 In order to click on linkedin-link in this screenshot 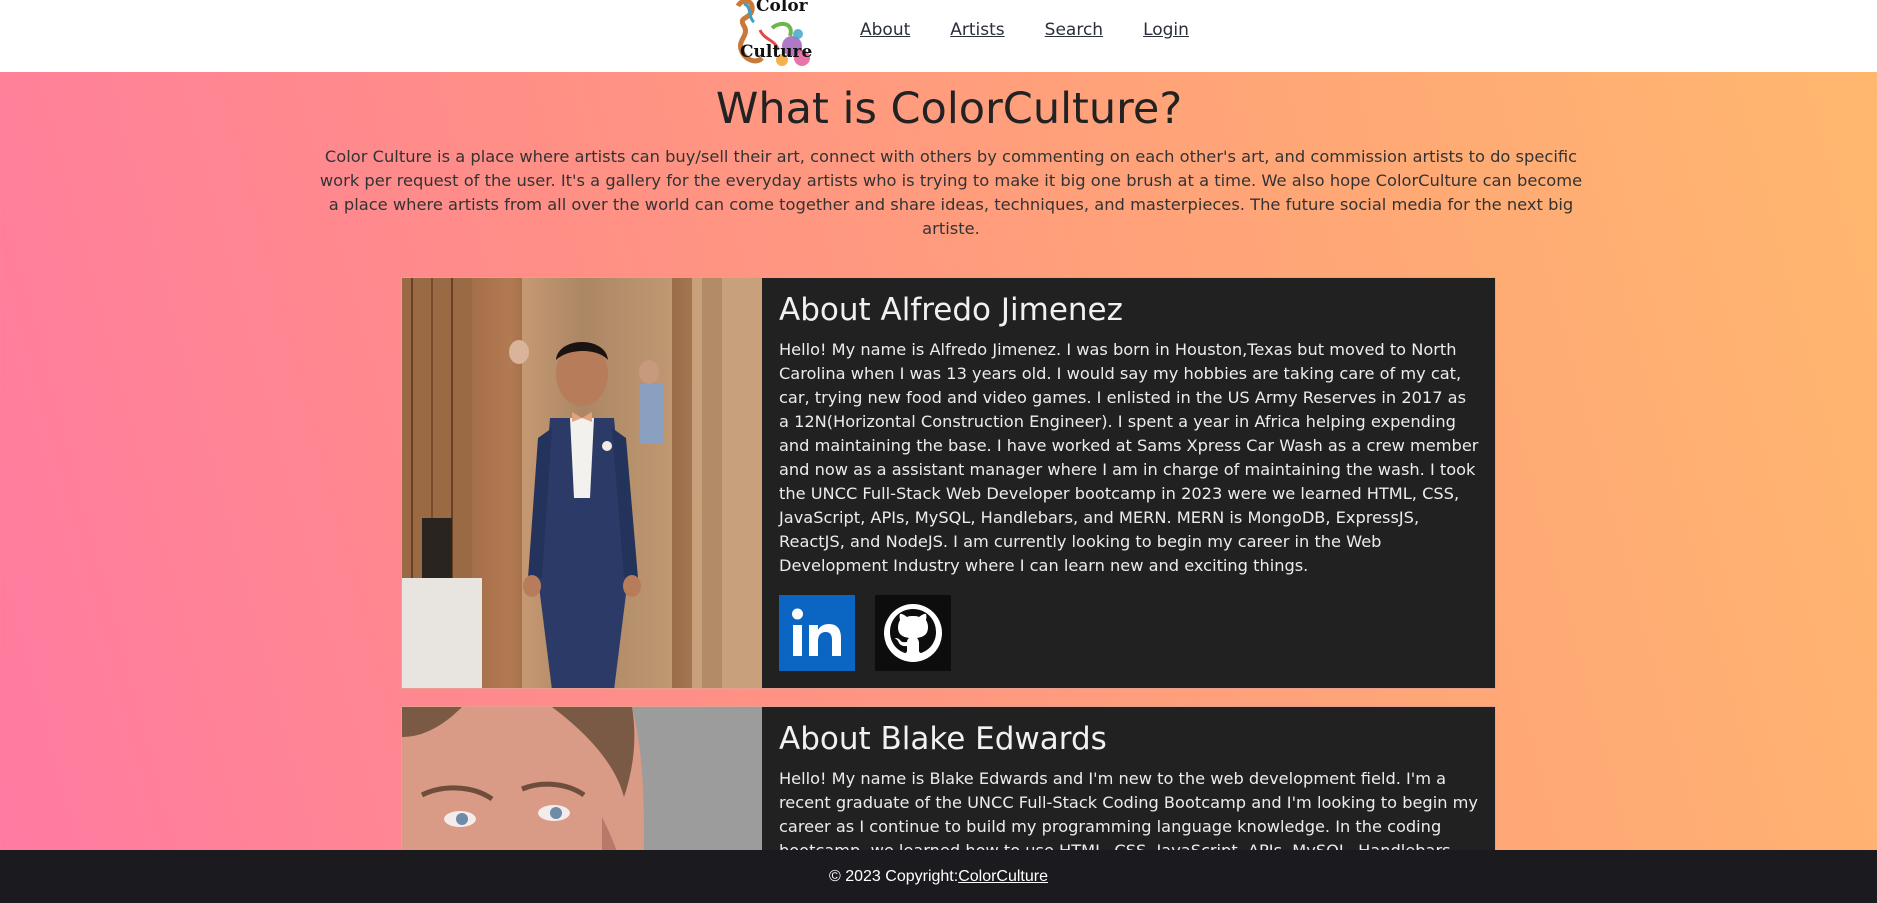, I will do `click(817, 633)`.